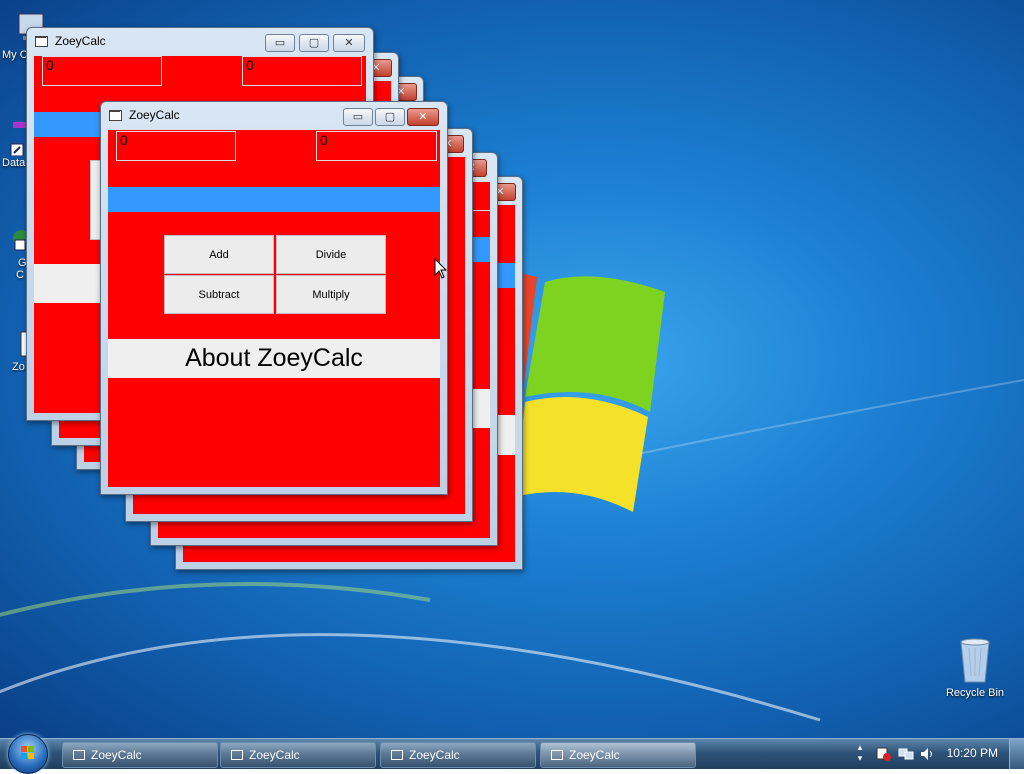 This screenshot has width=1024, height=774. I want to click on desktop-icon-recycle-bin: Recycle Bin, so click(975, 667).